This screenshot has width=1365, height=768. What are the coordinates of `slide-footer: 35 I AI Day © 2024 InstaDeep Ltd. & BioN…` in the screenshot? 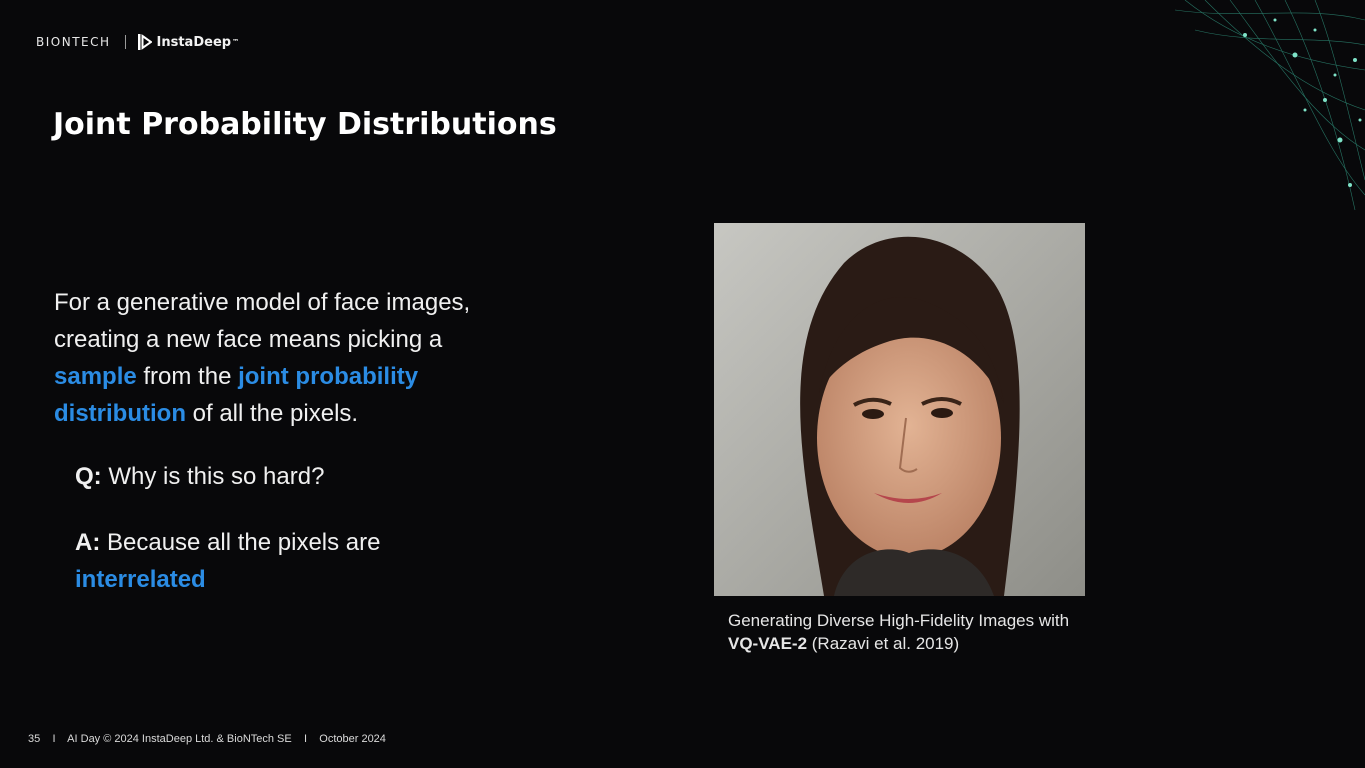 It's located at (207, 739).